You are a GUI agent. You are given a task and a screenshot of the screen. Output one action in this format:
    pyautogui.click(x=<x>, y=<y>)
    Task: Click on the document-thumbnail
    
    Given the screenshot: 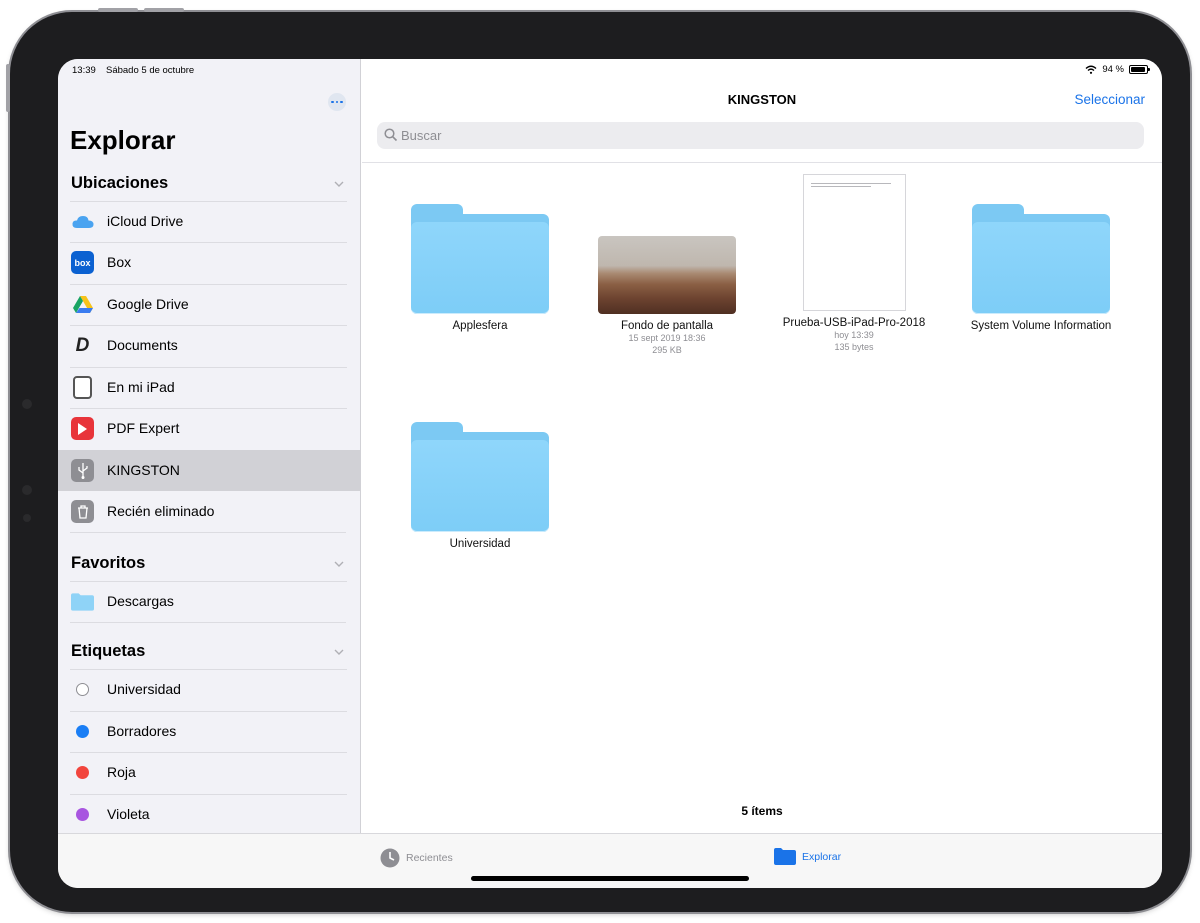 What is the action you would take?
    pyautogui.click(x=854, y=242)
    